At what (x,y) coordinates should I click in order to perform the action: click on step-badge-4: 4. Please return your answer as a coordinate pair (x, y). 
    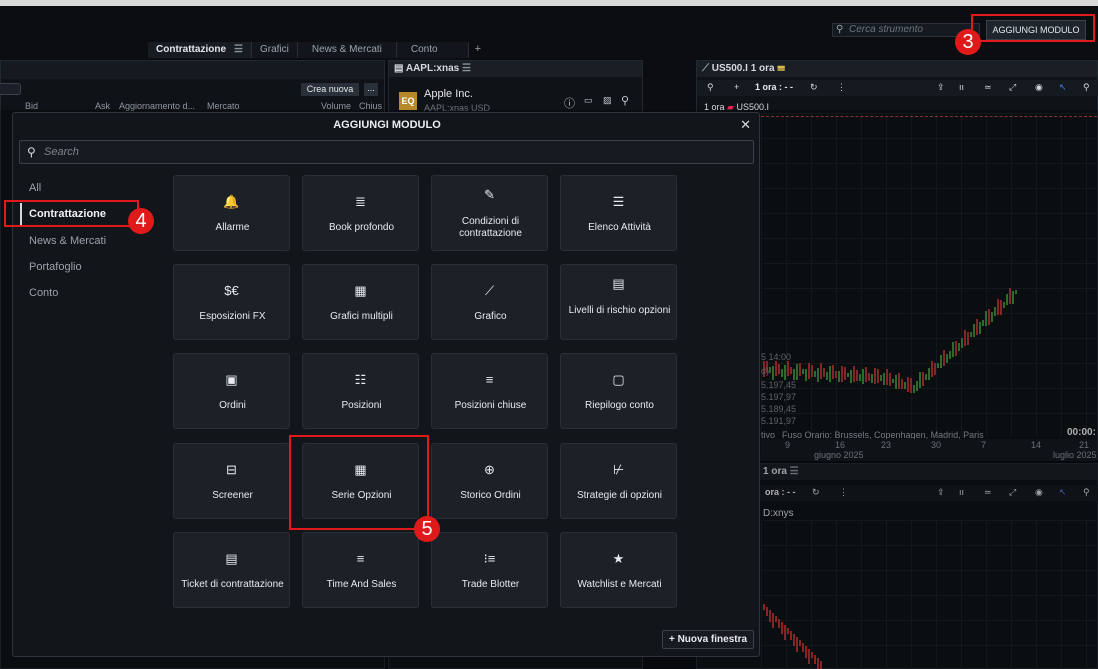
    Looking at the image, I should click on (141, 221).